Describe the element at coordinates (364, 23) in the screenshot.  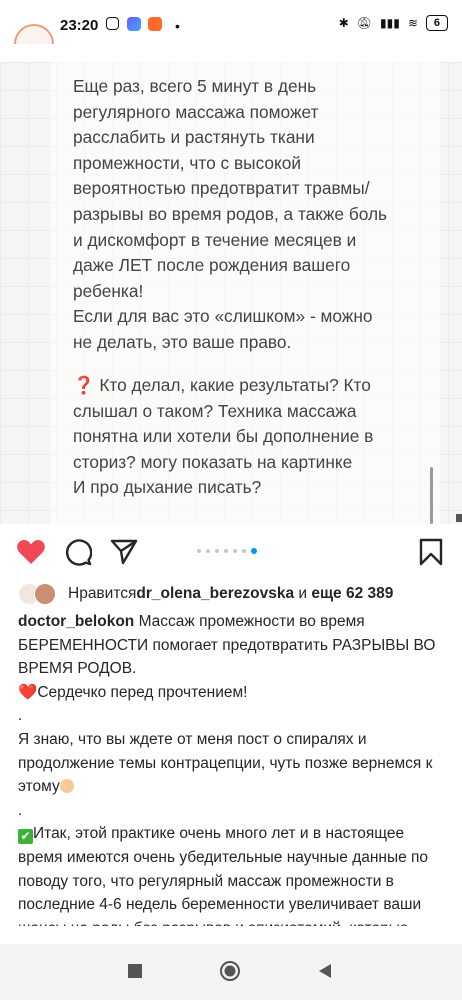
I see `mute-icon: 🔕︎` at that location.